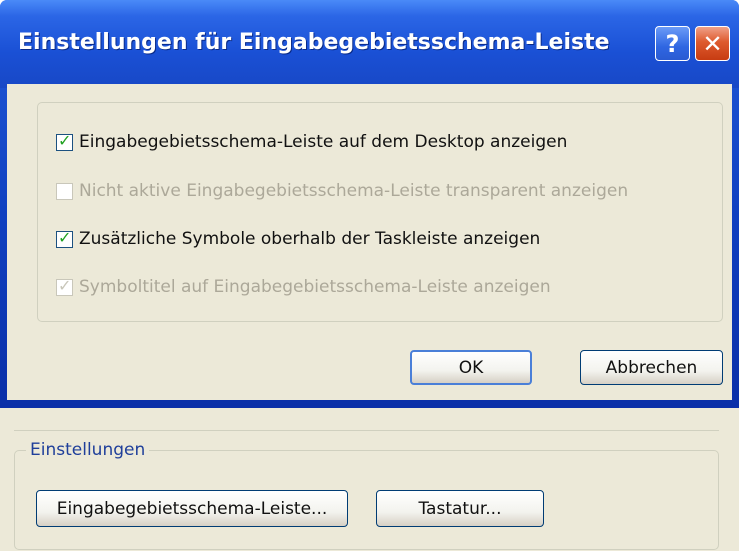  I want to click on text-labels-checkbox, so click(64, 286).